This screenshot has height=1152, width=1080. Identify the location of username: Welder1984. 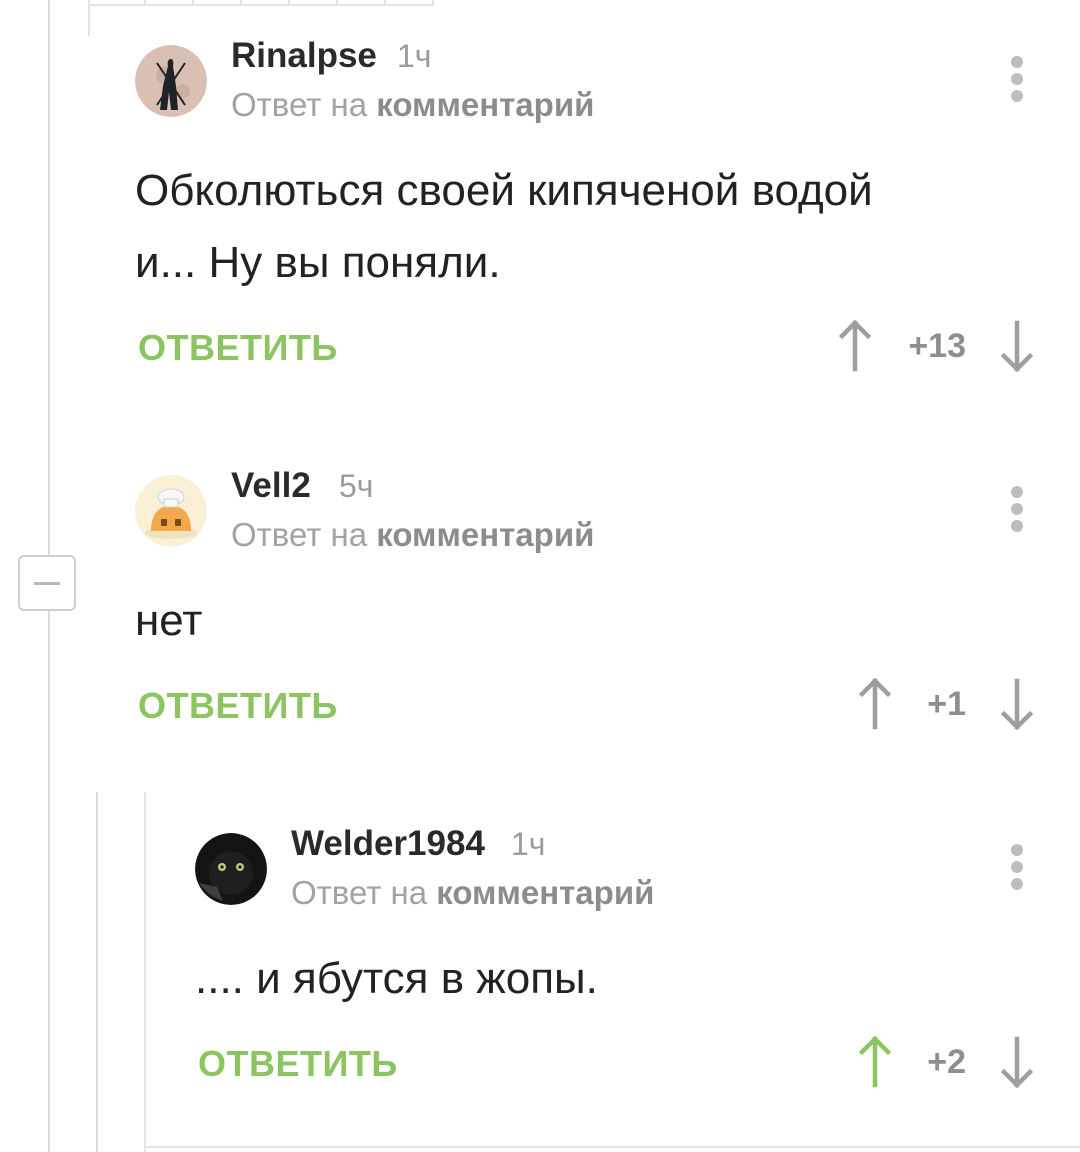
(388, 844).